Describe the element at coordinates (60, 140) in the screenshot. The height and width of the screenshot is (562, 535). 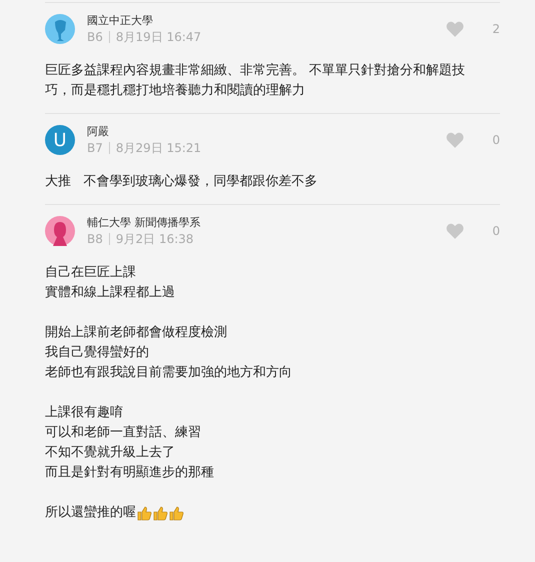
I see `avatar: U` at that location.